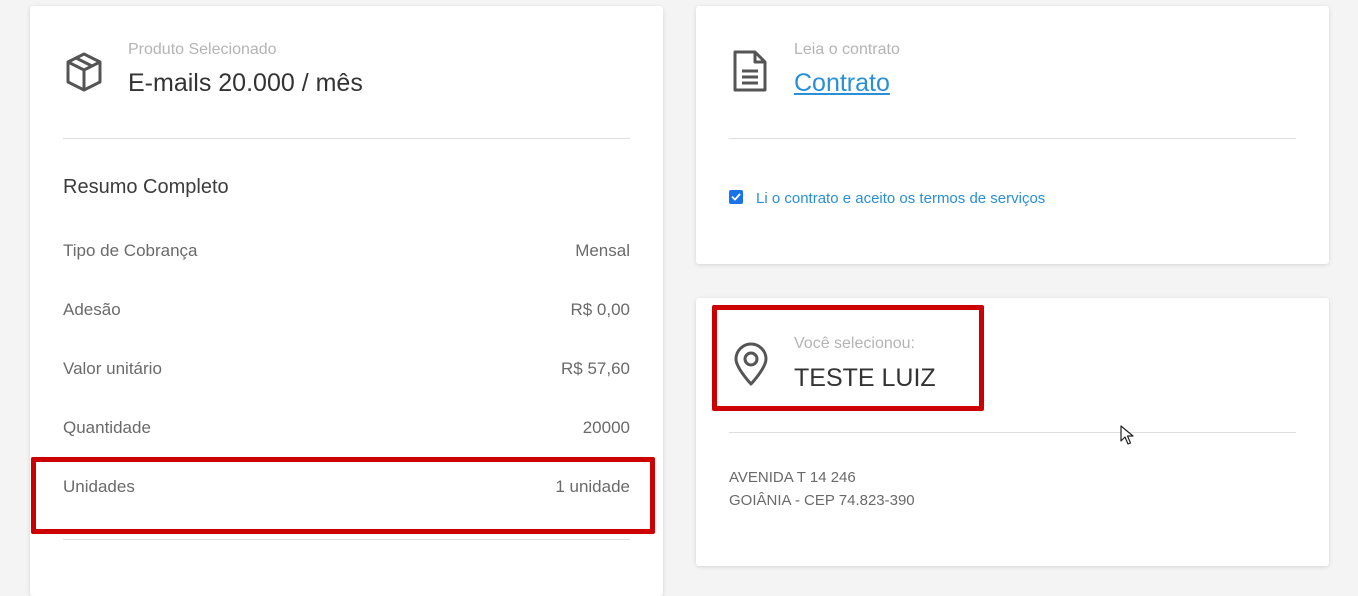 This screenshot has width=1358, height=596. What do you see at coordinates (792, 477) in the screenshot?
I see `address-line-1: AVENIDA T 14 246` at bounding box center [792, 477].